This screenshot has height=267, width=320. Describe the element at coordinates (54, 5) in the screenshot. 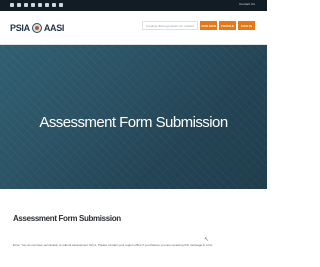

I see `linkedin-icon` at that location.